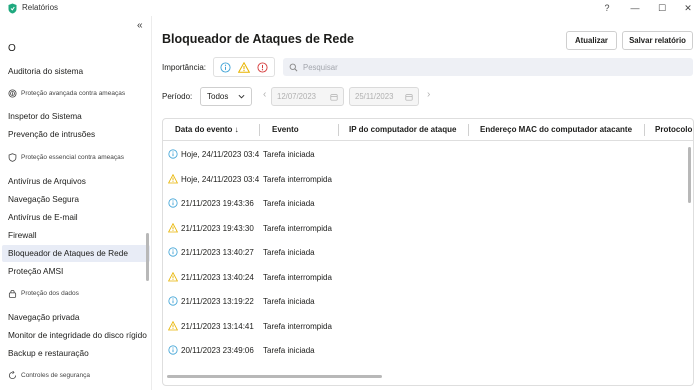 The height and width of the screenshot is (390, 700). What do you see at coordinates (428, 352) in the screenshot?
I see `table-row: 20/11/2023 23:49:06 Tarefa iniciada` at bounding box center [428, 352].